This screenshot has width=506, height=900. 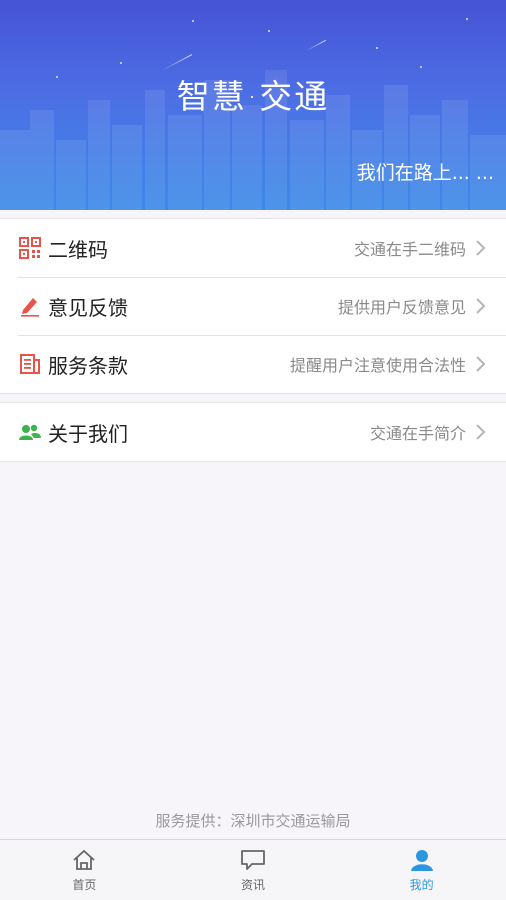 I want to click on document-icon, so click(x=30, y=364).